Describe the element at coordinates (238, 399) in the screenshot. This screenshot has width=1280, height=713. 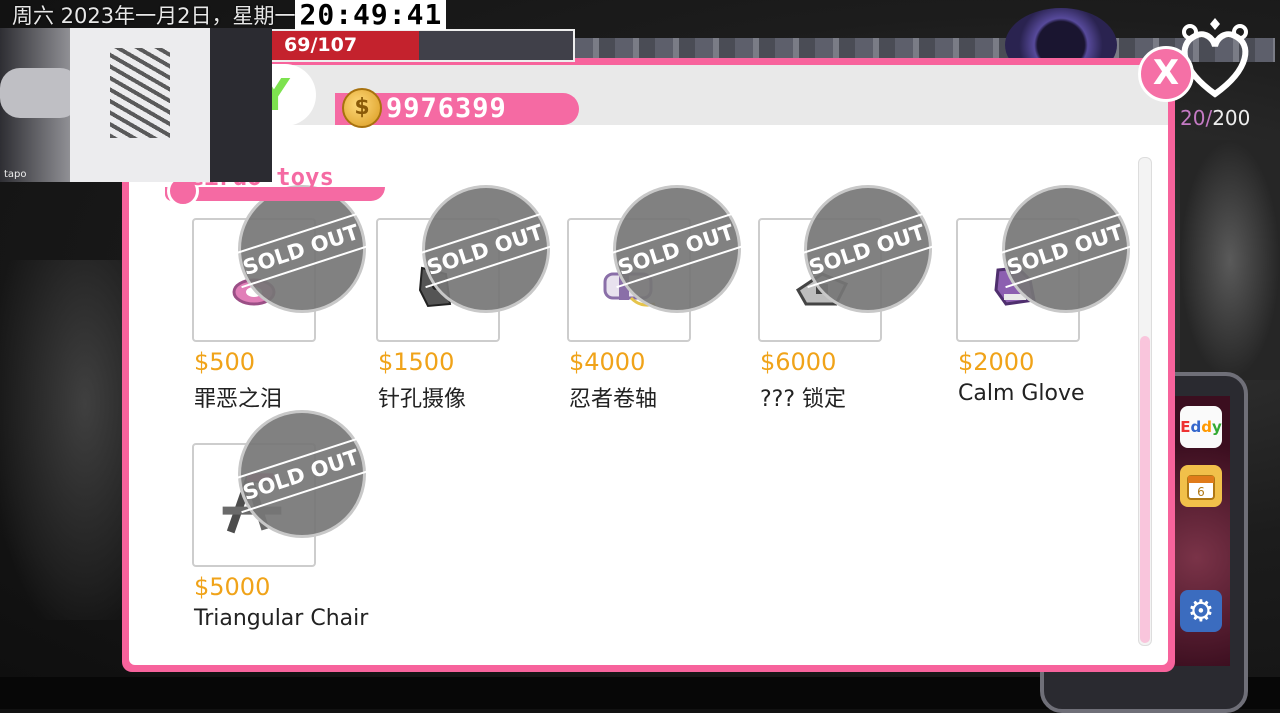
I see `item-name: 罪恶之泪` at that location.